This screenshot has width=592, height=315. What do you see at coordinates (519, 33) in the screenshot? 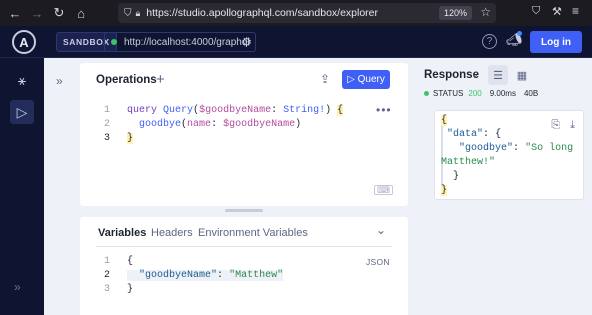
I see `notification-dot` at bounding box center [519, 33].